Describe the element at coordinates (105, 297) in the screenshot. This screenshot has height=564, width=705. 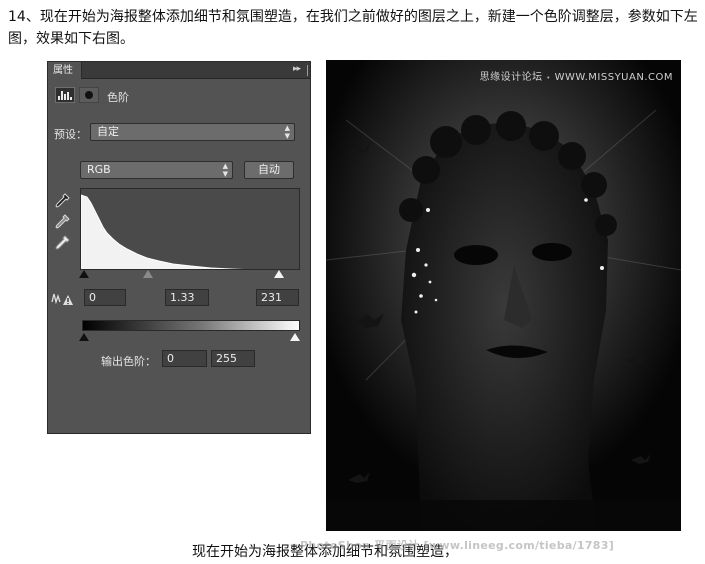
I see `input-black-field: 0` at that location.